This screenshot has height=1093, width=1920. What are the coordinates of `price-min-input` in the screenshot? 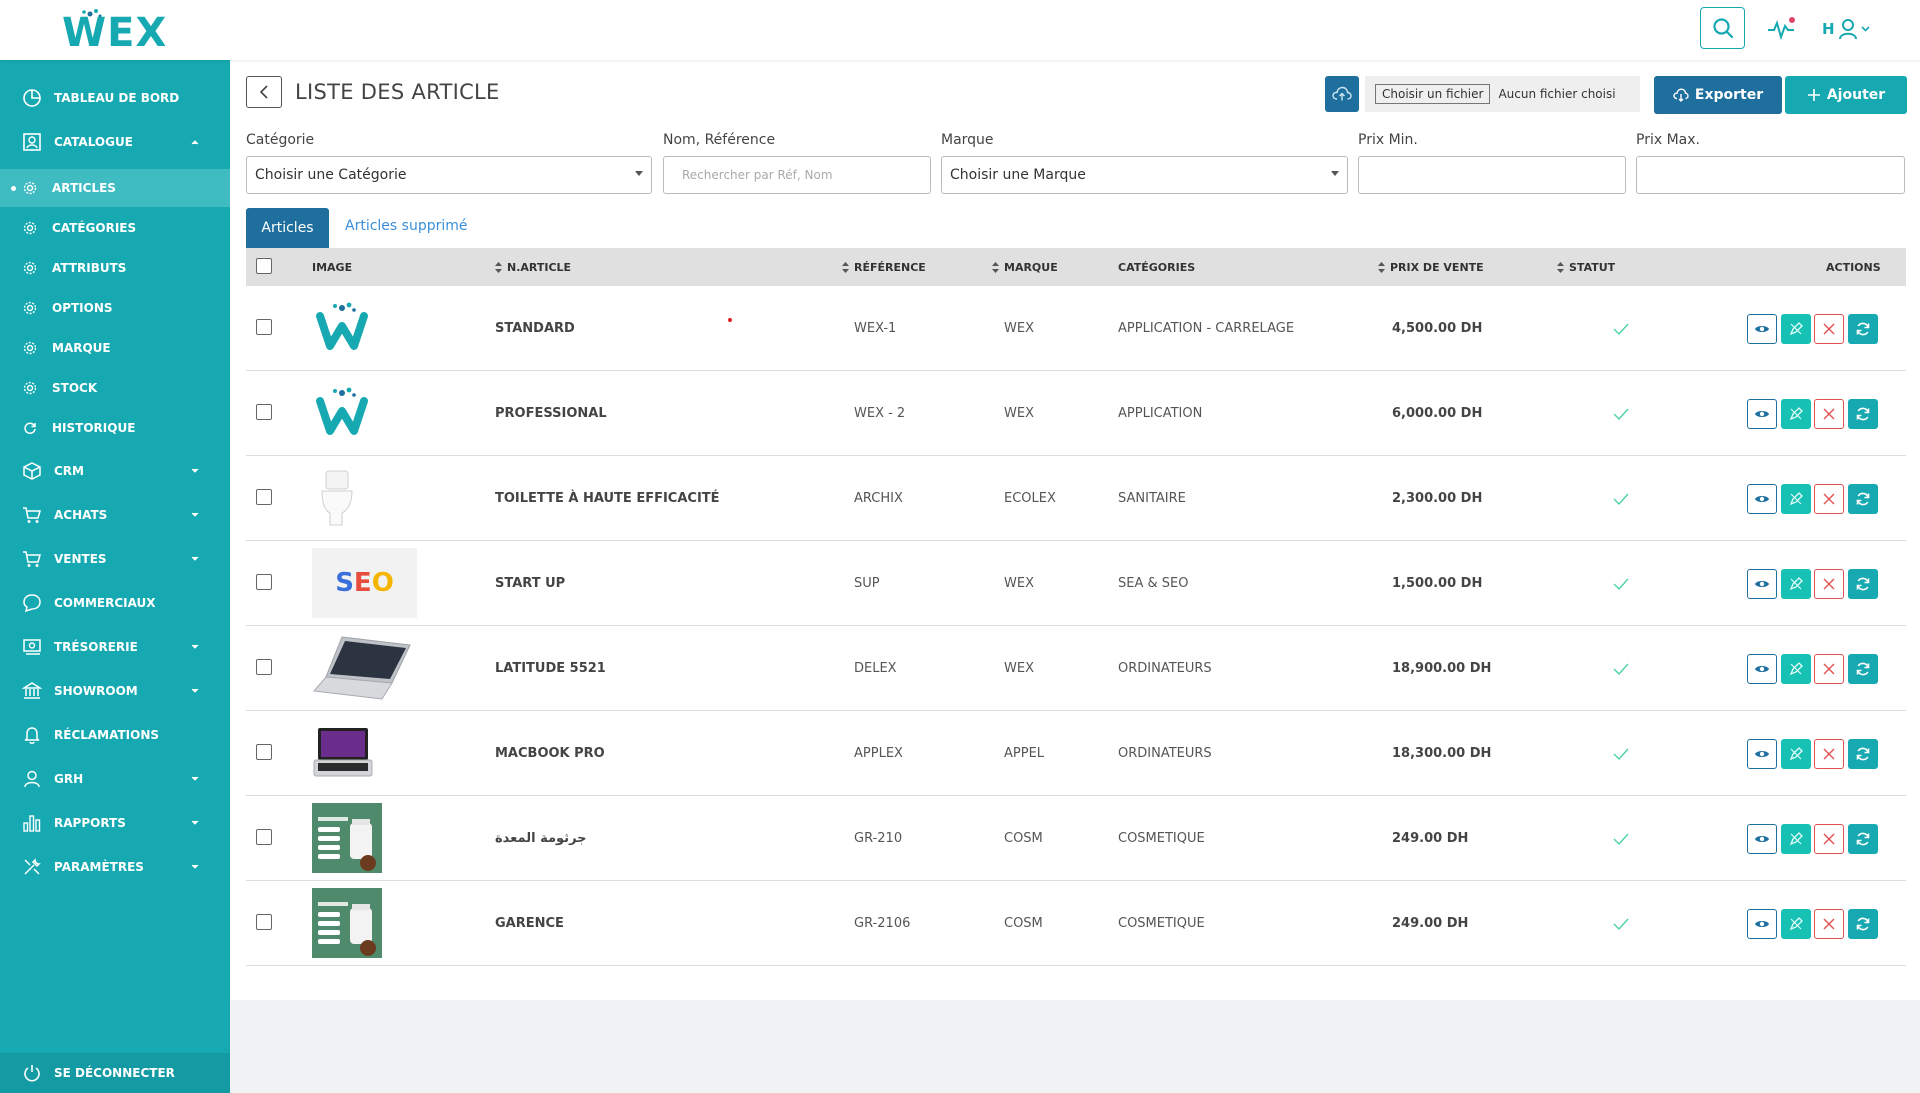 It's located at (1492, 175).